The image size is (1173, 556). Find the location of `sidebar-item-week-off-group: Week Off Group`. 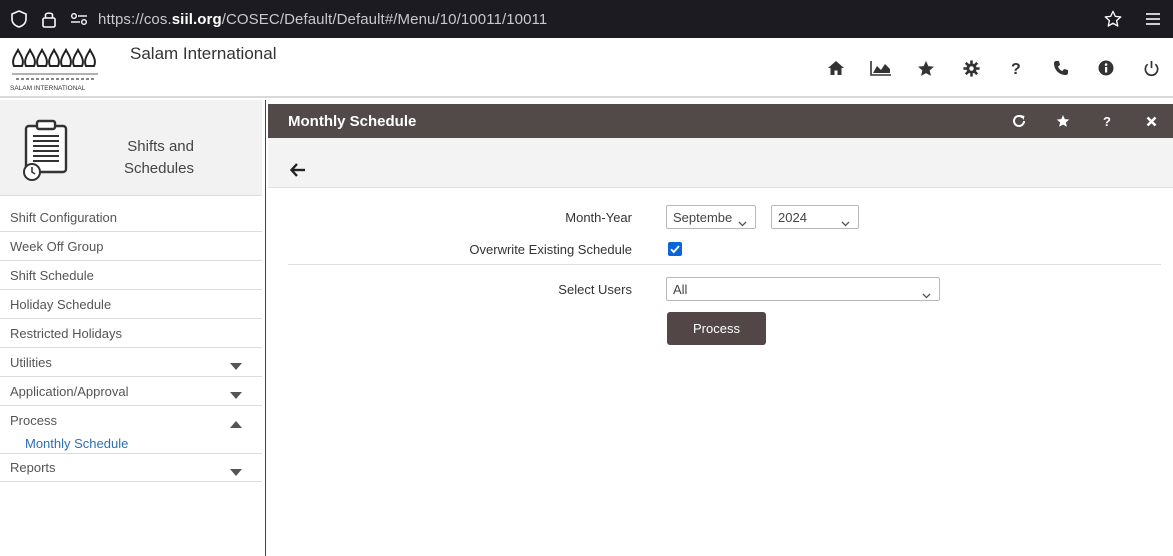

sidebar-item-week-off-group: Week Off Group is located at coordinates (131, 246).